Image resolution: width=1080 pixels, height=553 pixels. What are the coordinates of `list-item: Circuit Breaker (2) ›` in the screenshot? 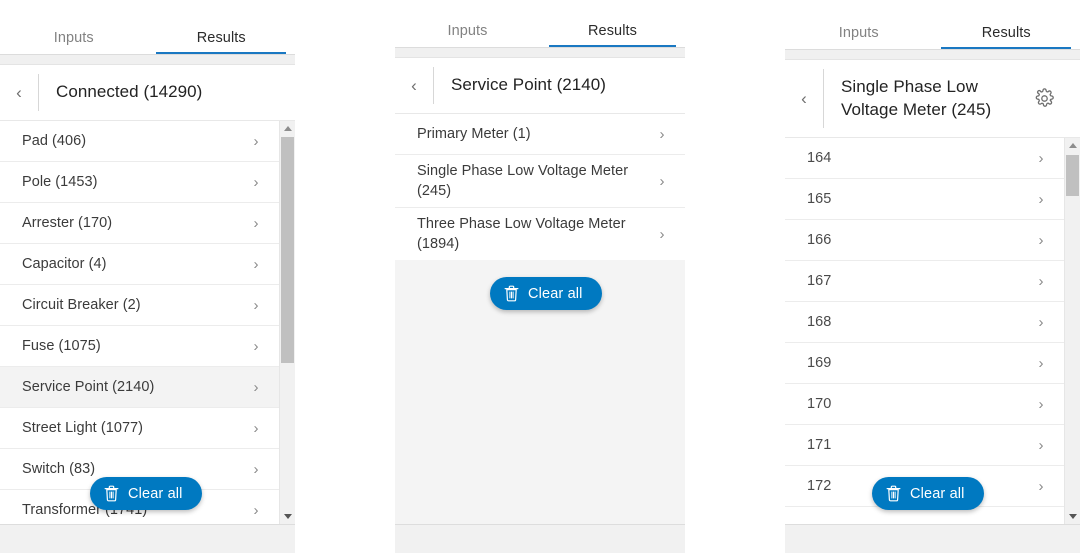 It's located at (139, 306).